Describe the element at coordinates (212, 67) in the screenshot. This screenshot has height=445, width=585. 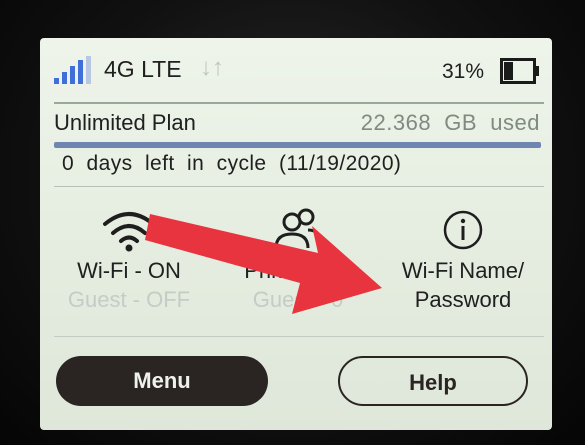
I see `data-activity-icon: ↓↑` at that location.